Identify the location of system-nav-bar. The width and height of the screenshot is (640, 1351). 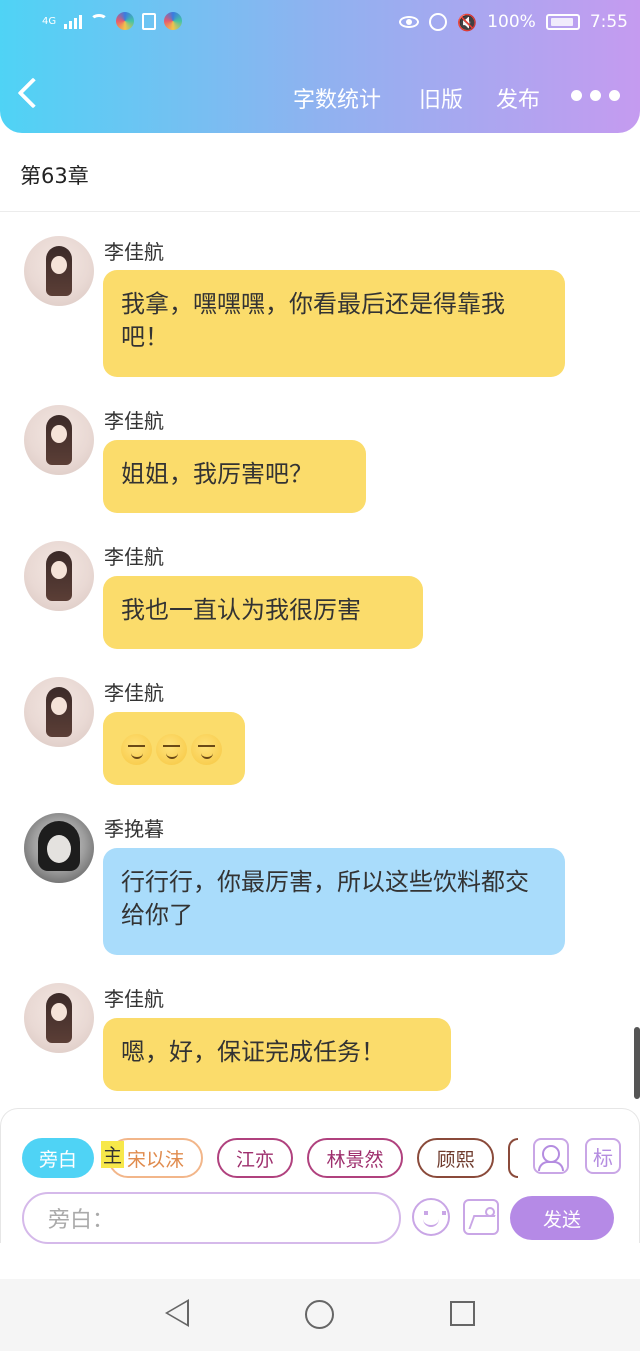
(320, 1315).